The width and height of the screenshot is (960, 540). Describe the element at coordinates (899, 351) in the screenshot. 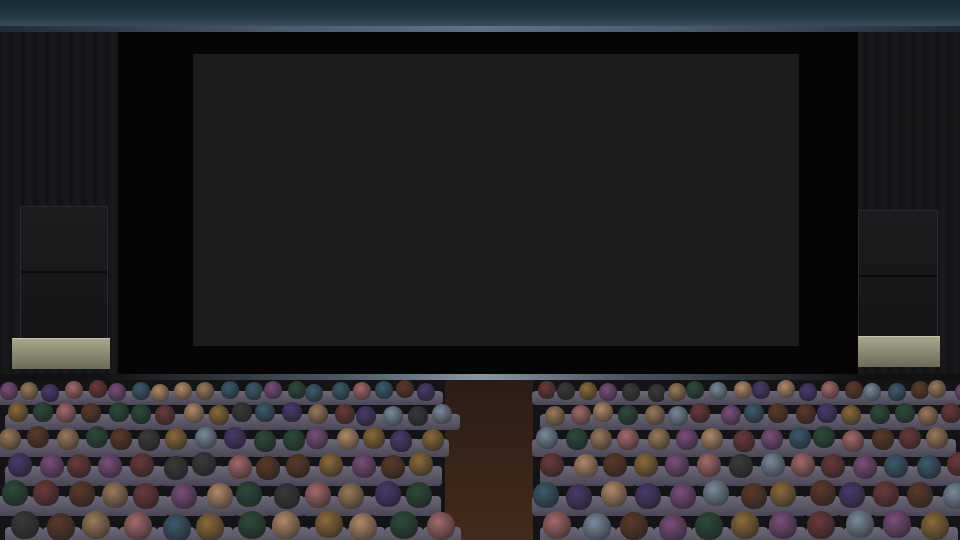

I see `right-speaker-base` at that location.